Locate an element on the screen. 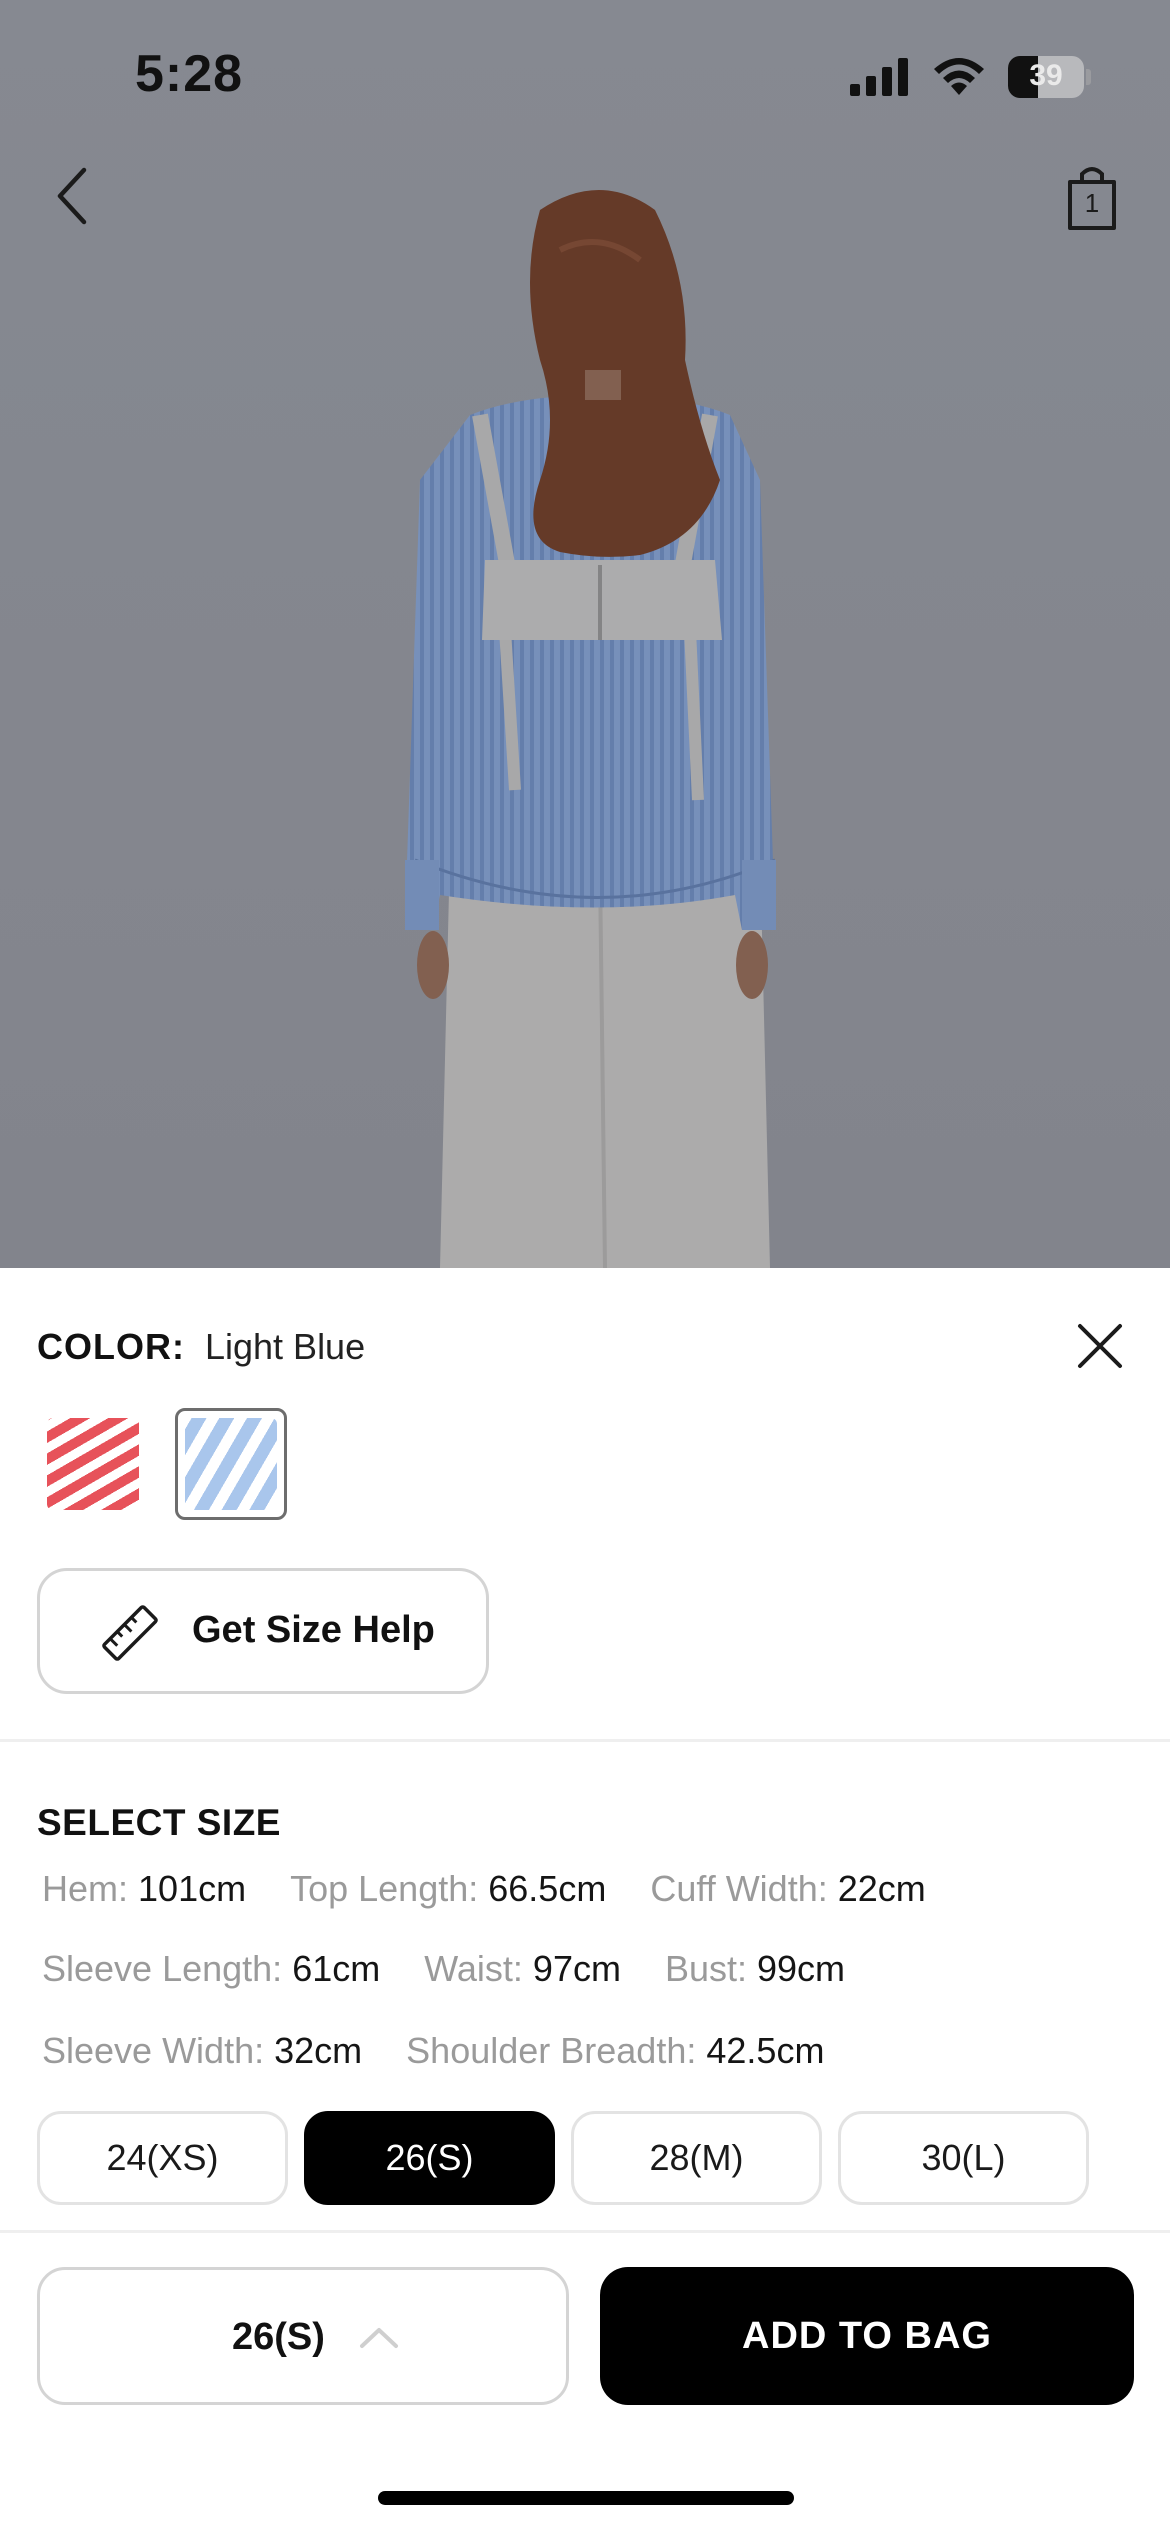 This screenshot has height=2532, width=1170. cellular-signal-icon is located at coordinates (879, 77).